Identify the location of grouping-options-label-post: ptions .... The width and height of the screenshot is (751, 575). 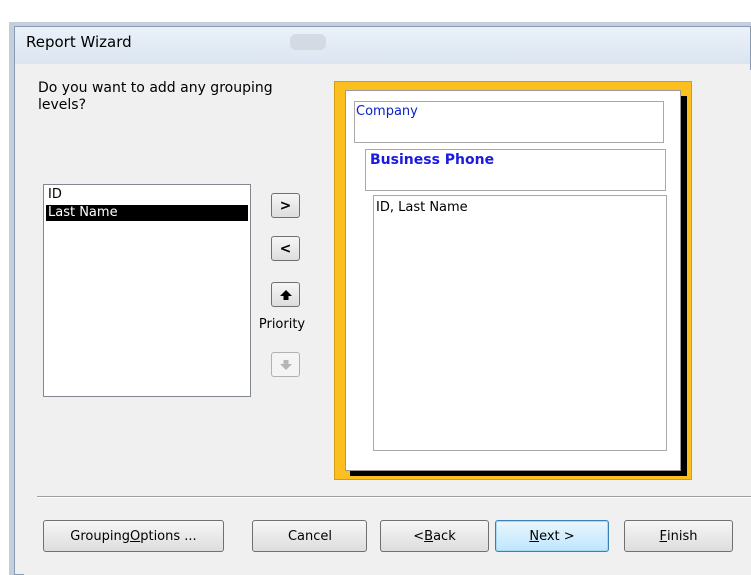
(168, 536).